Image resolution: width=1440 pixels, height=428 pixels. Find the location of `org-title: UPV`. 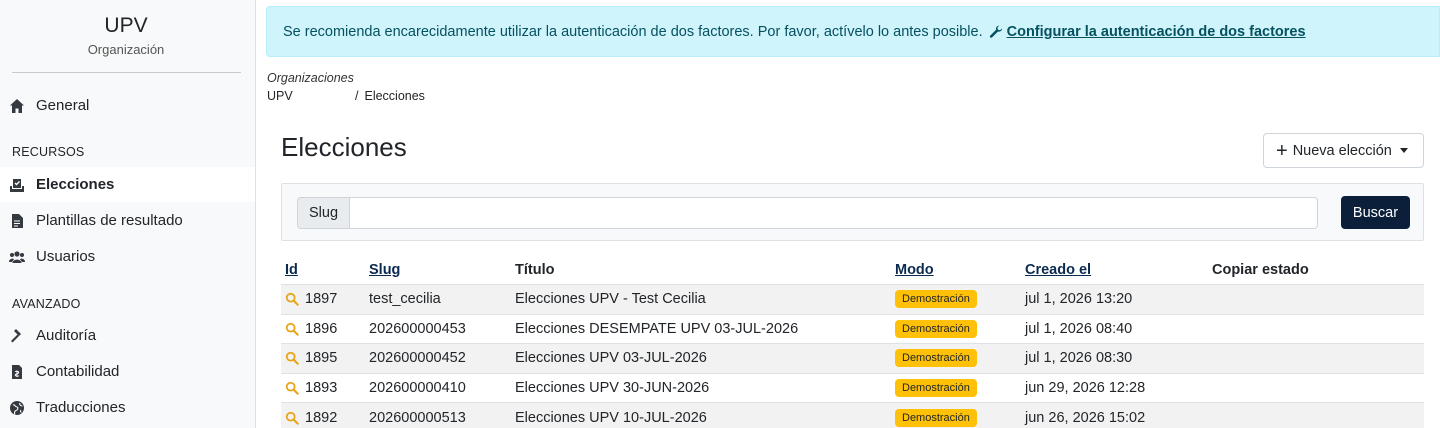

org-title: UPV is located at coordinates (126, 25).